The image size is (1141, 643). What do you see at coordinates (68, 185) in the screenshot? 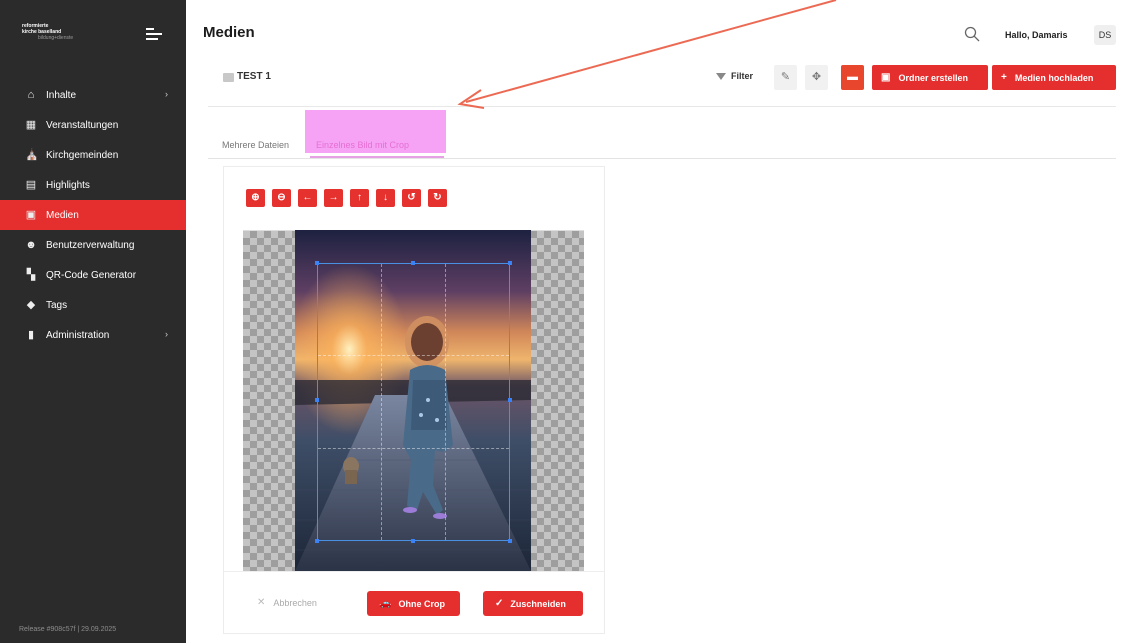
I see `sidebar-item-label: Highlights` at bounding box center [68, 185].